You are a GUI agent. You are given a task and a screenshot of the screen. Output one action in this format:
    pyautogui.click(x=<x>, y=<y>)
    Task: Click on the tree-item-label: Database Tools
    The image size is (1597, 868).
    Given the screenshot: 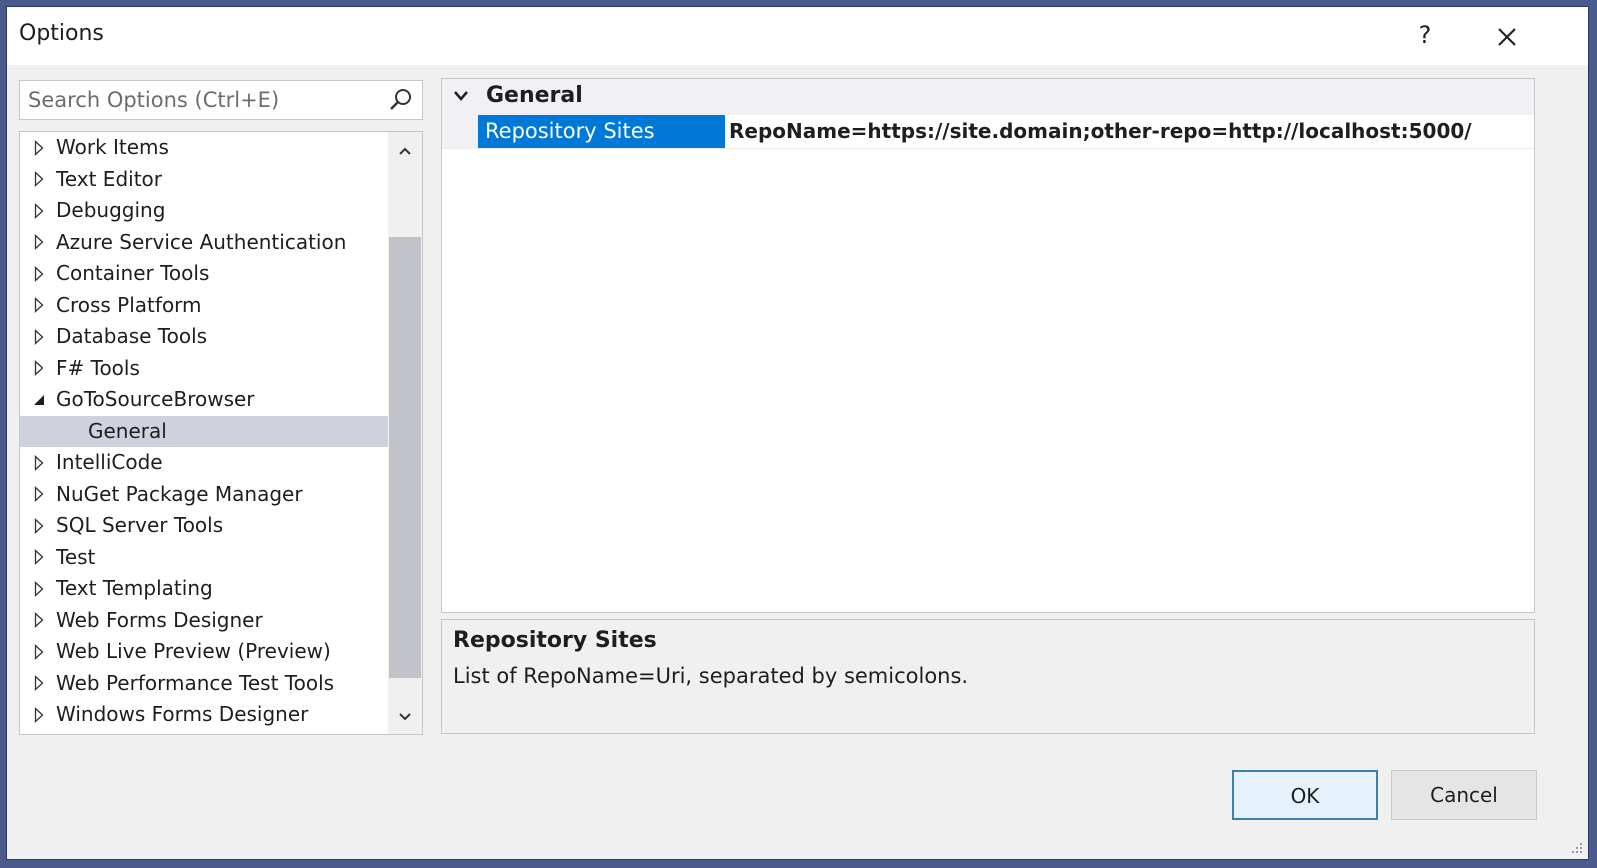 What is the action you would take?
    pyautogui.click(x=132, y=336)
    